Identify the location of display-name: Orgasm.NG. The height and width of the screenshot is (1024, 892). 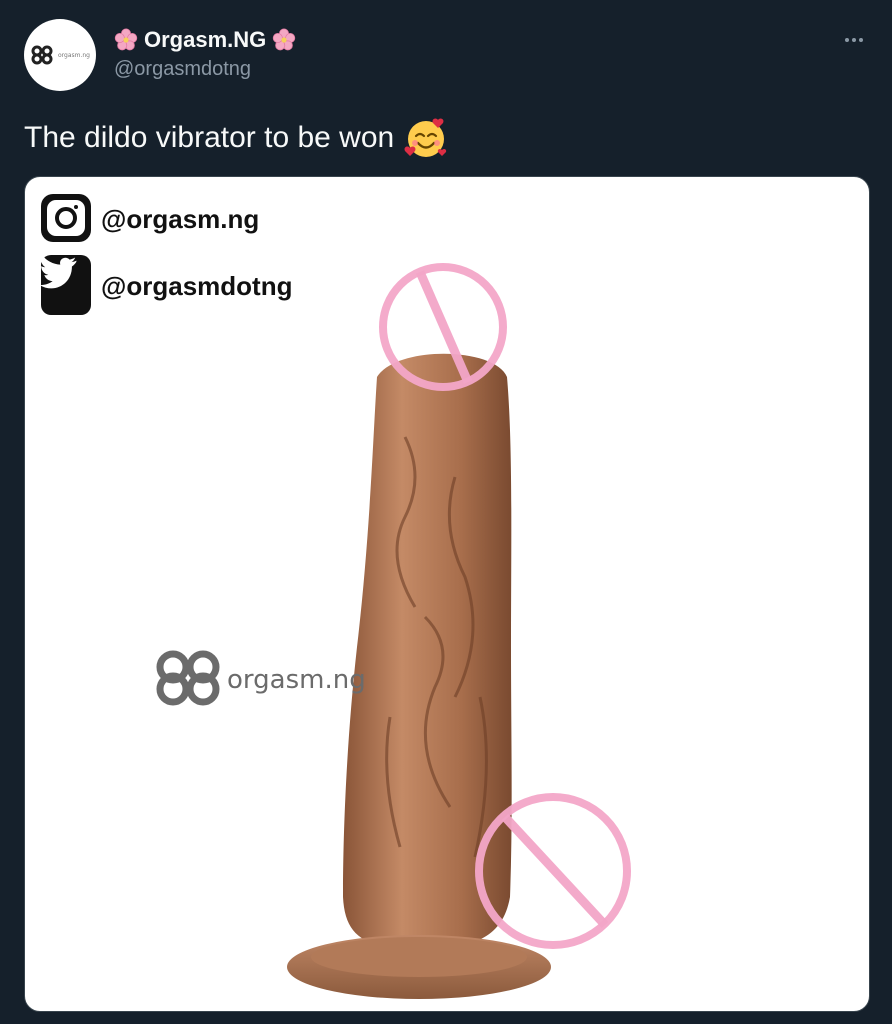
(205, 40).